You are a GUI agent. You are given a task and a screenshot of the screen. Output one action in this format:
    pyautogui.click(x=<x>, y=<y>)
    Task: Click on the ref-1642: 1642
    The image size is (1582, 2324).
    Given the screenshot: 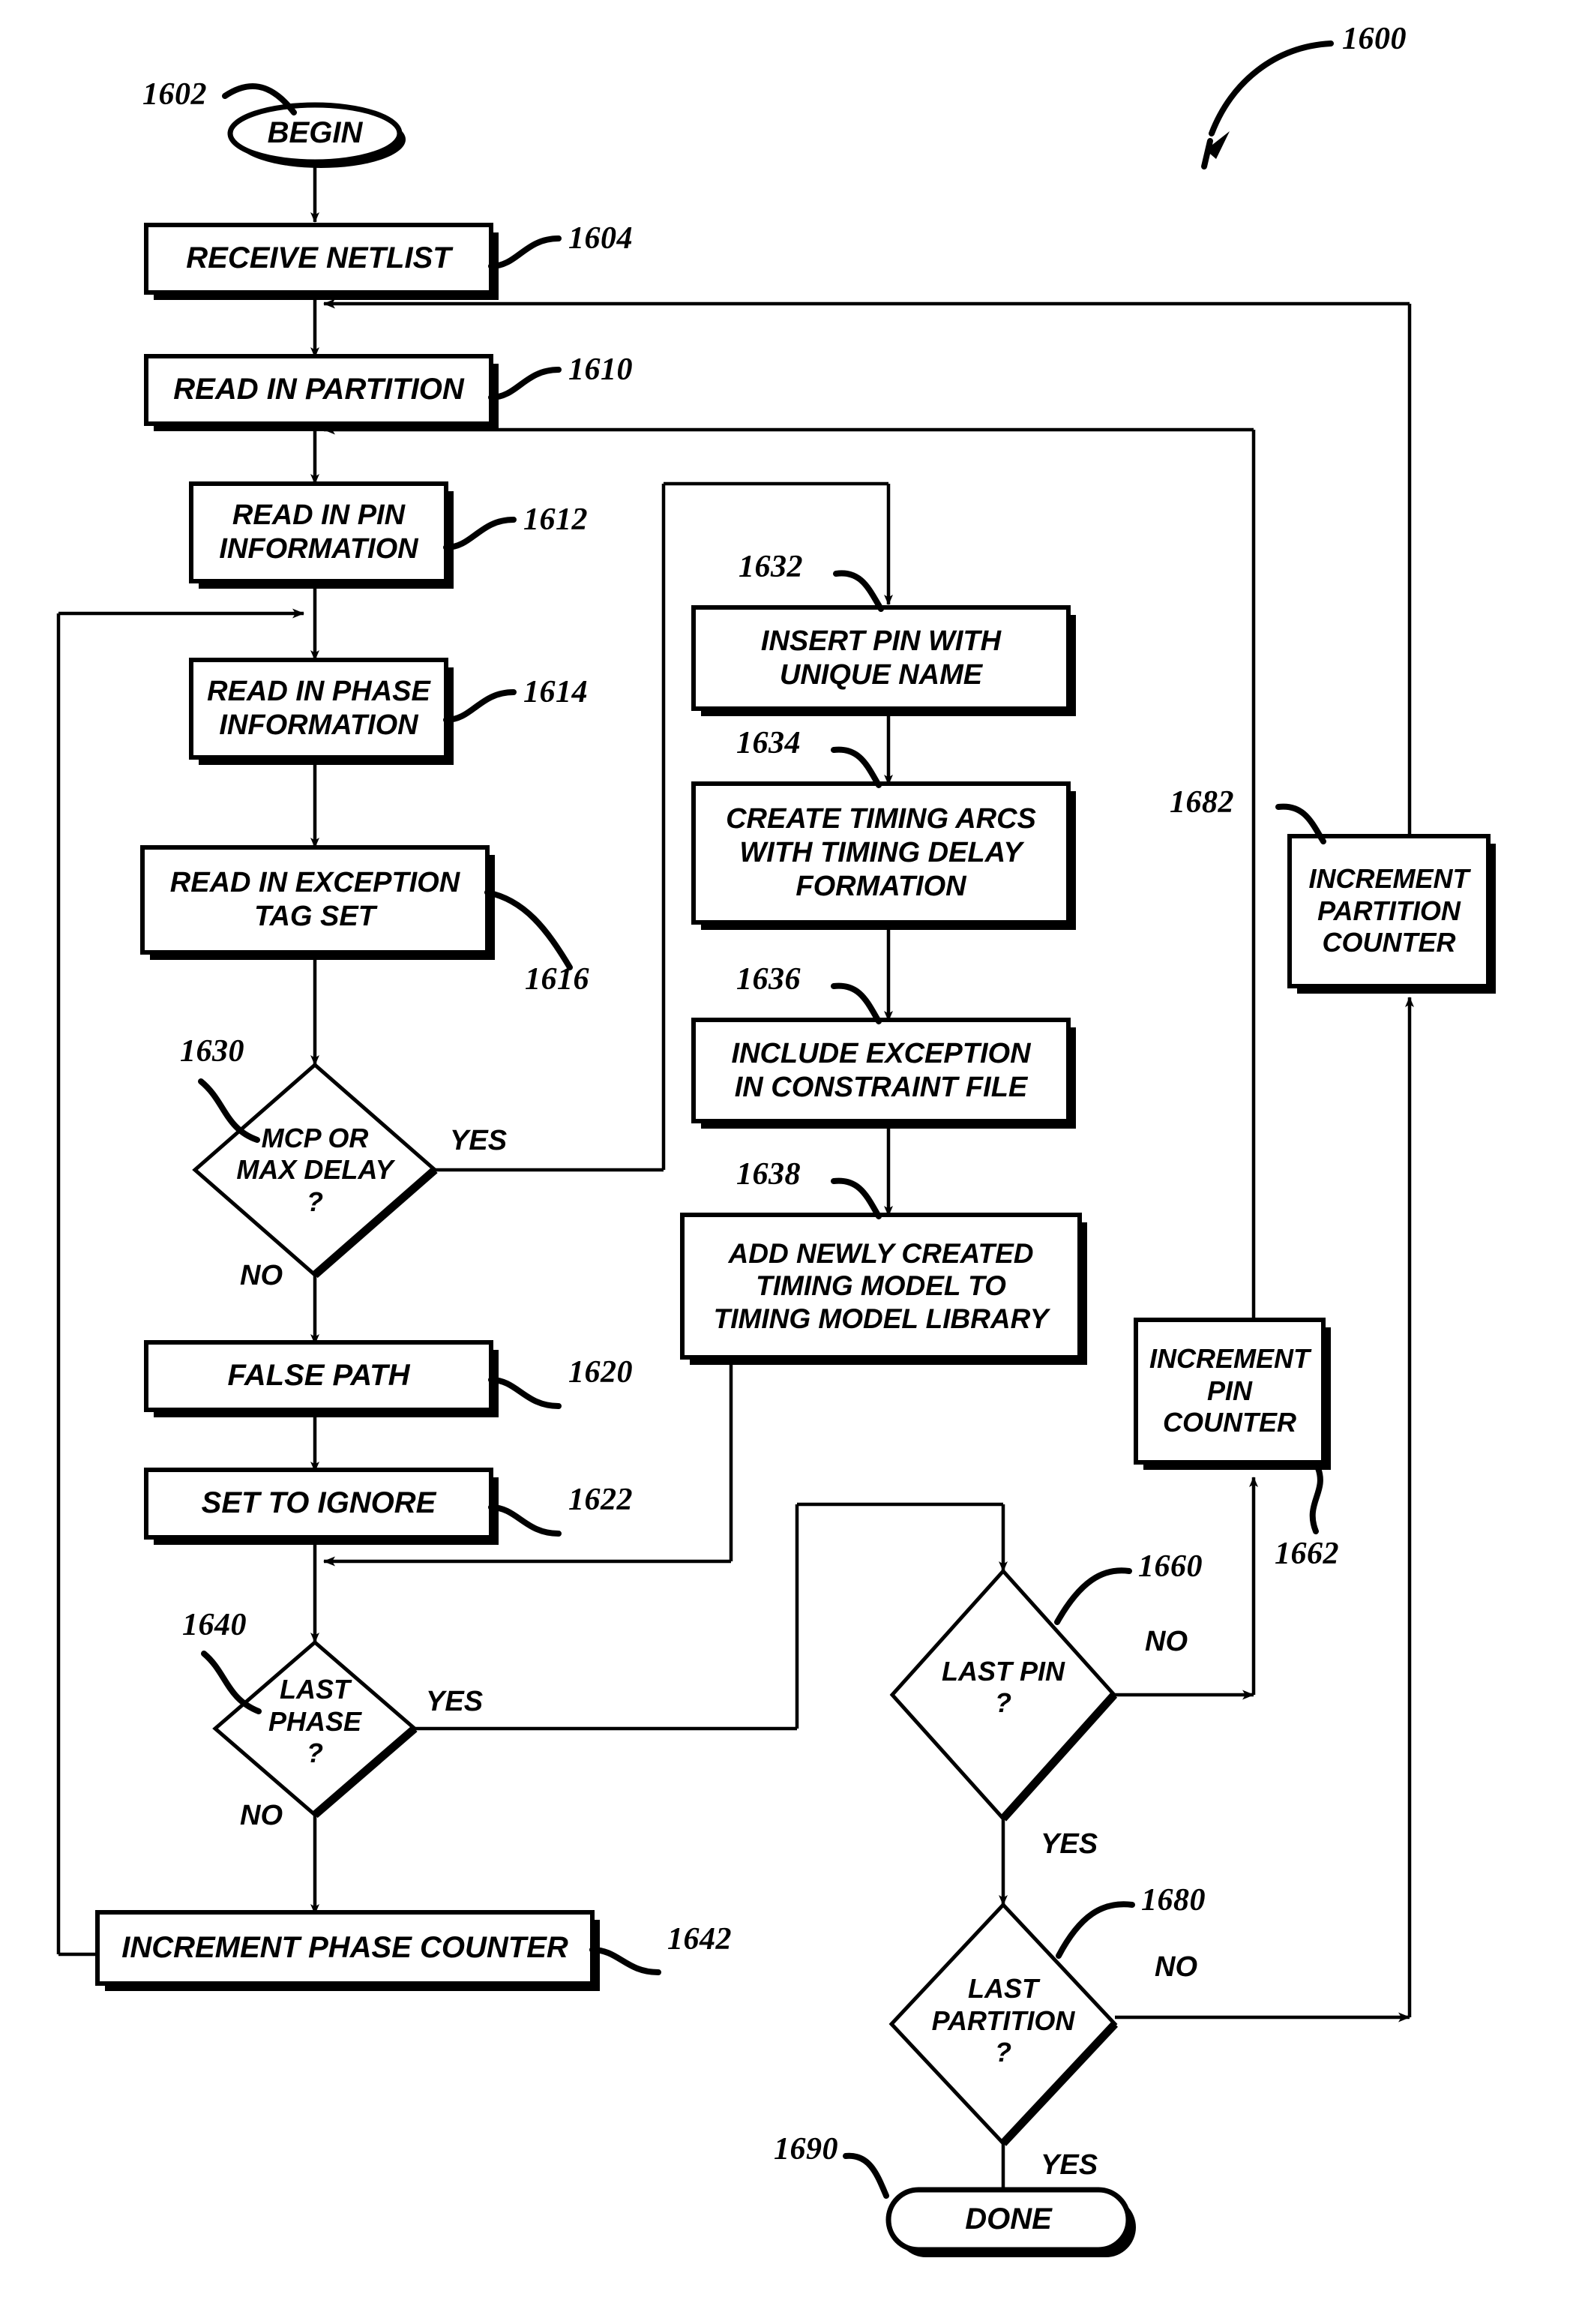 What is the action you would take?
    pyautogui.click(x=699, y=1939)
    